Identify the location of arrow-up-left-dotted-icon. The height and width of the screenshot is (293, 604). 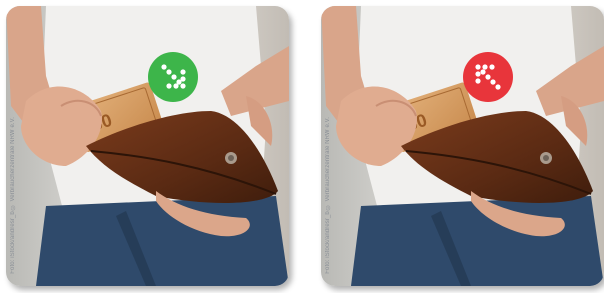
(488, 77).